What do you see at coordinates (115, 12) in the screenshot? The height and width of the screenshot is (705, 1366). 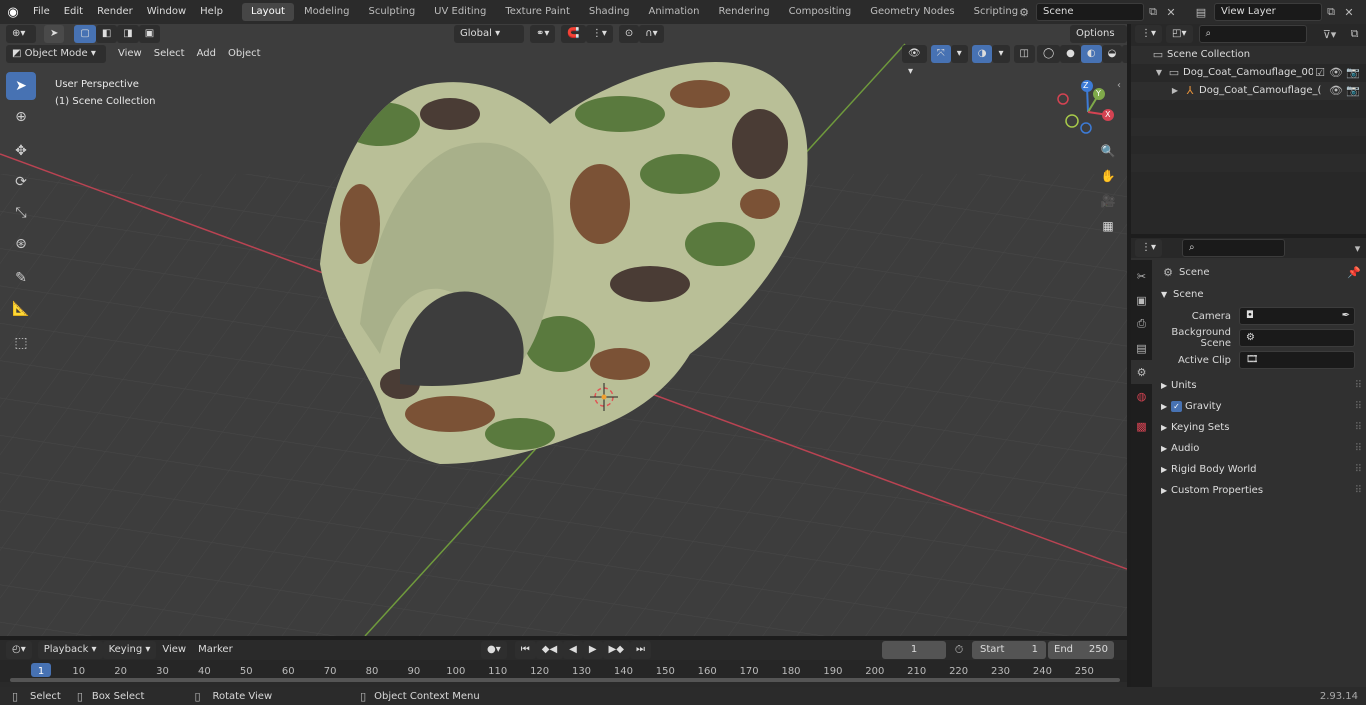 I see `menu-render: Render` at bounding box center [115, 12].